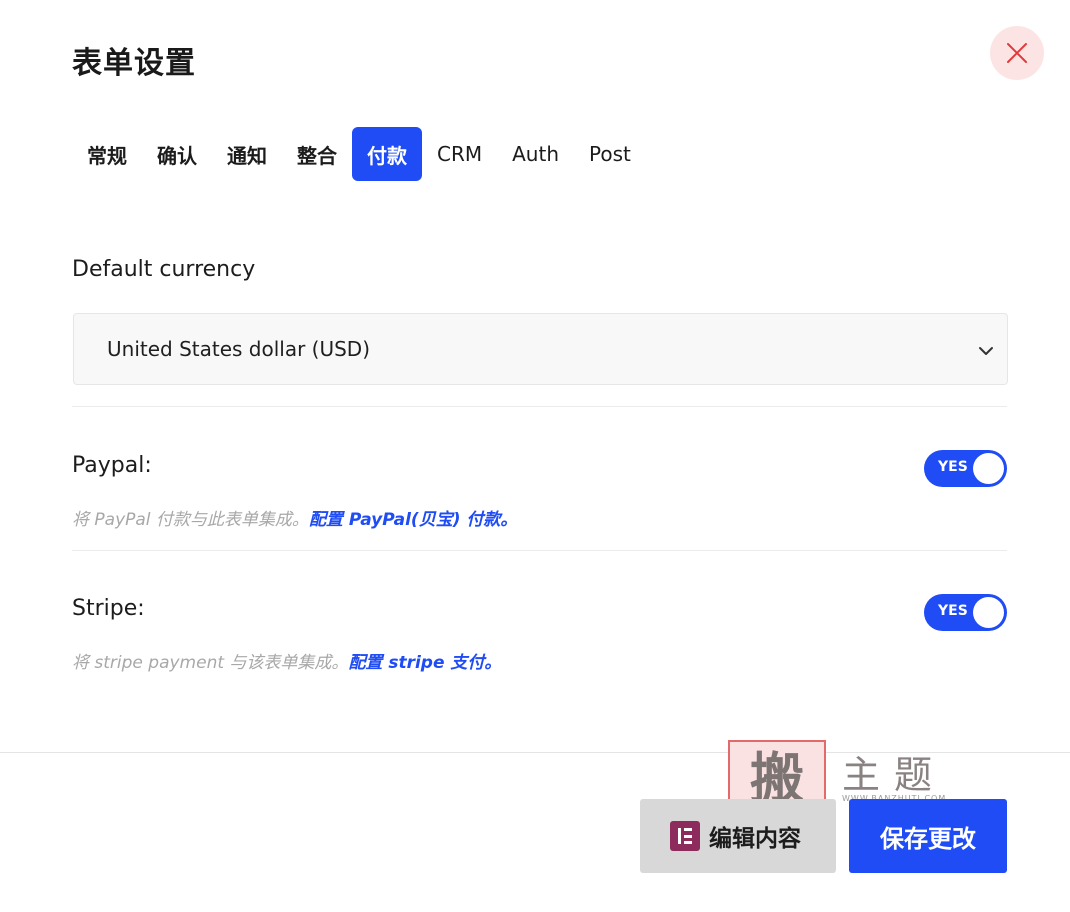  What do you see at coordinates (540, 349) in the screenshot?
I see `currency-select: United States dollar (USD)` at bounding box center [540, 349].